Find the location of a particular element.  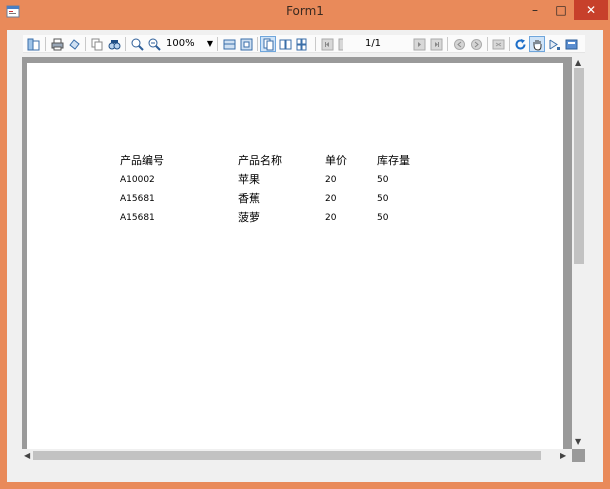

last-page-icon is located at coordinates (436, 44).